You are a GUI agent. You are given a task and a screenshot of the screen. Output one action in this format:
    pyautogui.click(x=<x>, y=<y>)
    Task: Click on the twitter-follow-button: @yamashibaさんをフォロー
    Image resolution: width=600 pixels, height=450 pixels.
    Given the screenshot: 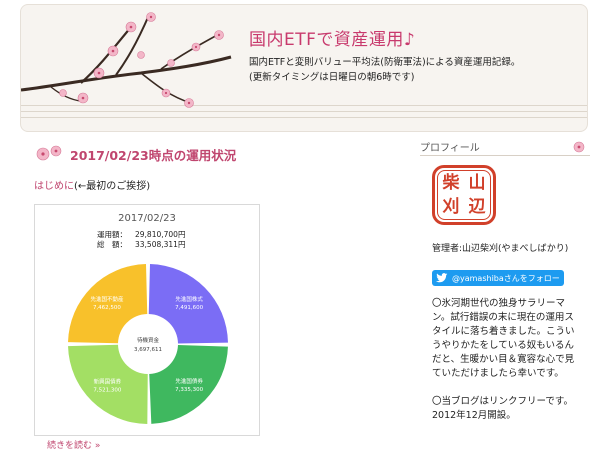 What is the action you would take?
    pyautogui.click(x=498, y=278)
    